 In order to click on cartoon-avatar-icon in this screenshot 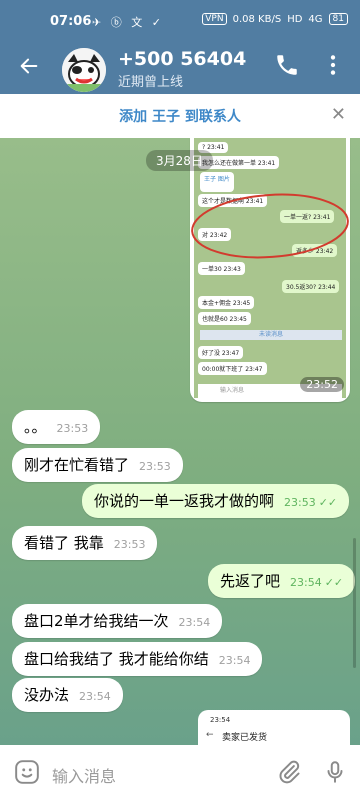, I will do `click(84, 70)`.